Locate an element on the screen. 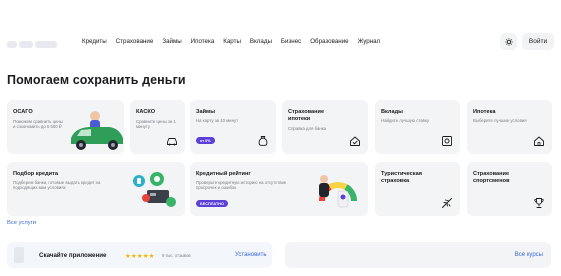  all-courses-link: Все курсы is located at coordinates (529, 255).